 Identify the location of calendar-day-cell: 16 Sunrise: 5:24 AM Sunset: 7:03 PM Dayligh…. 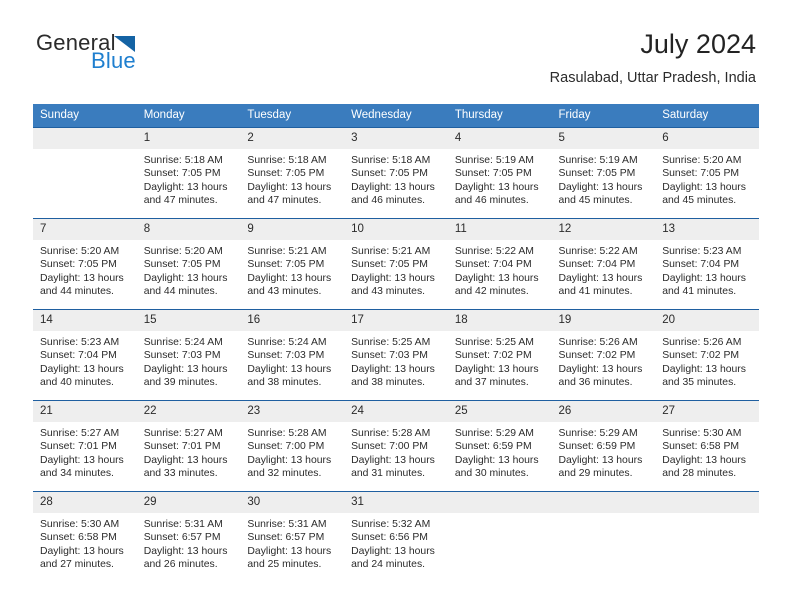
(292, 355).